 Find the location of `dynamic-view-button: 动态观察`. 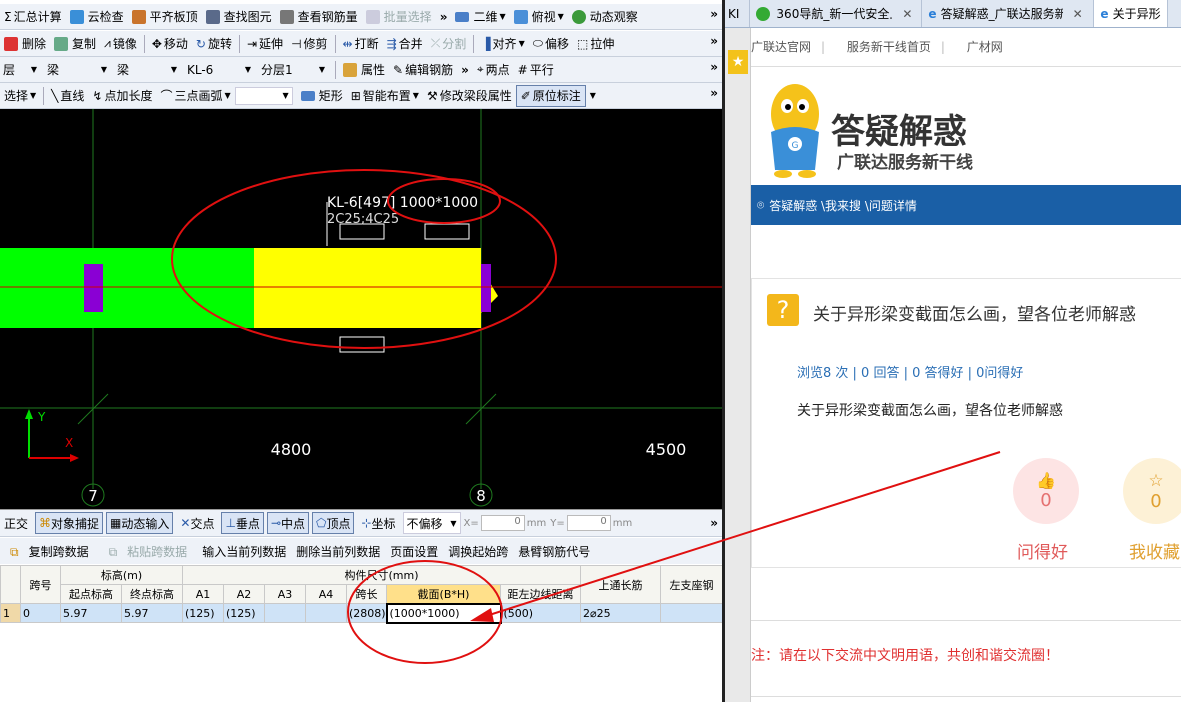

dynamic-view-button: 动态观察 is located at coordinates (605, 17).